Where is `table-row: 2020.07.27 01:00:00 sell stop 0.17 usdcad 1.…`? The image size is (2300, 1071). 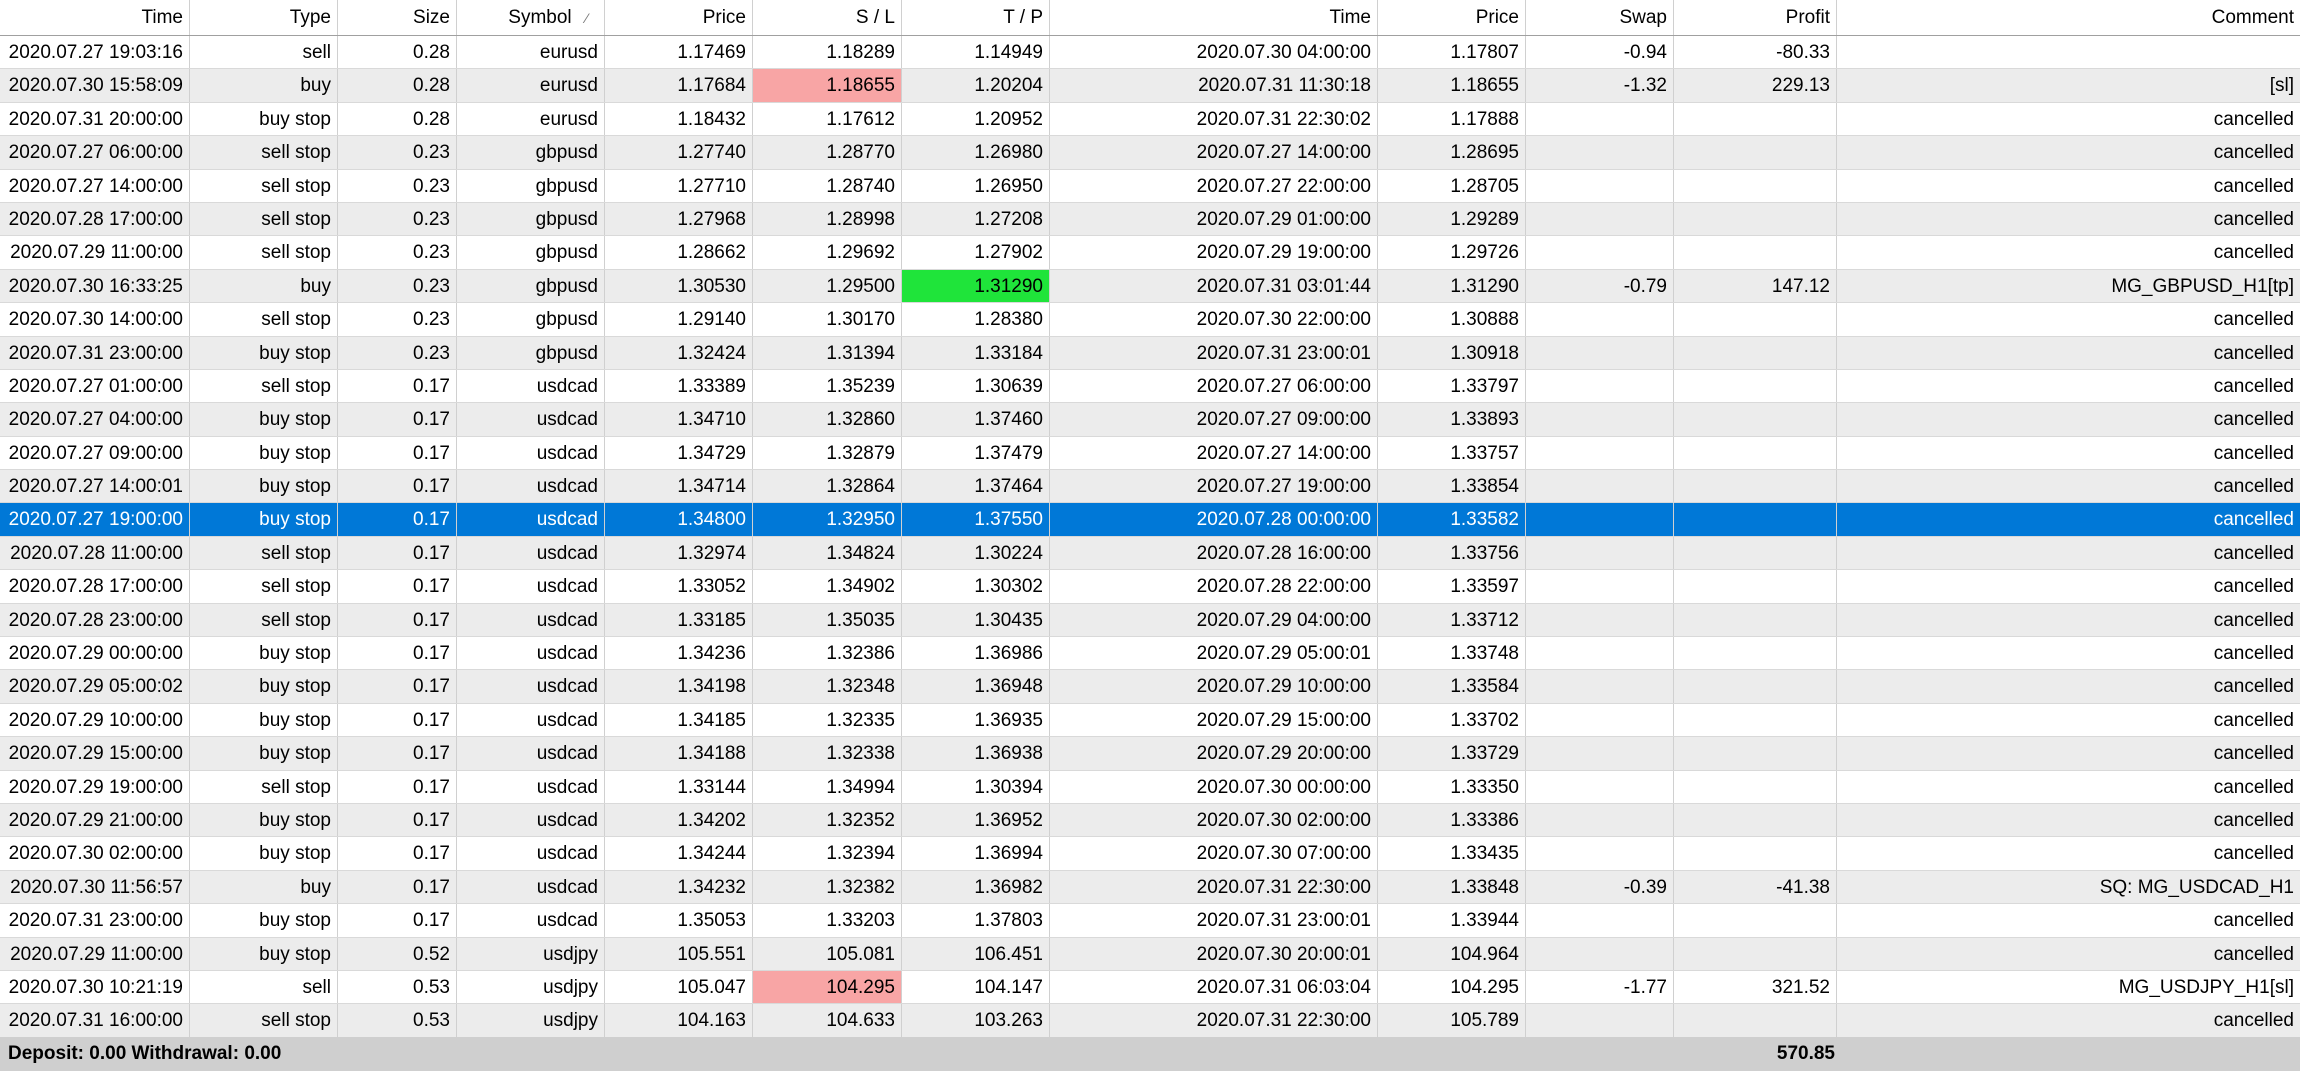
table-row: 2020.07.27 01:00:00 sell stop 0.17 usdcad 1.… is located at coordinates (1150, 386).